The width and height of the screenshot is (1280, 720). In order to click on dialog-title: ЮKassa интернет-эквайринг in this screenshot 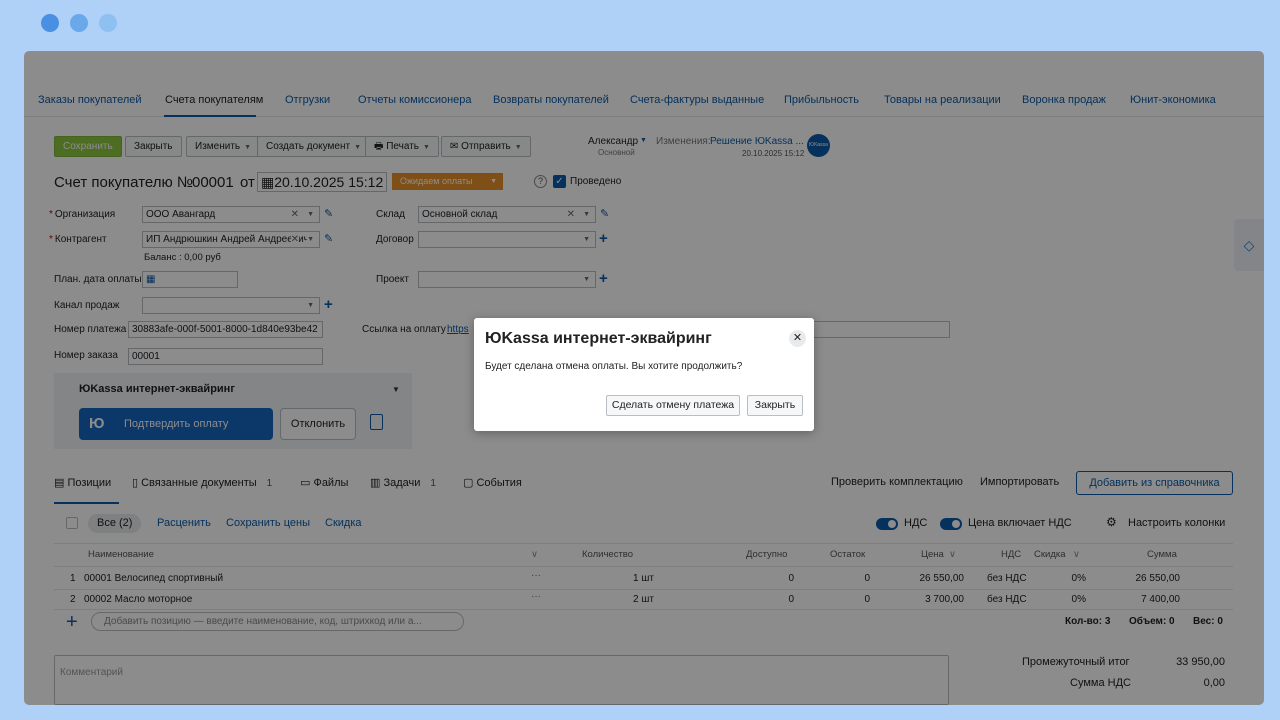, I will do `click(598, 338)`.